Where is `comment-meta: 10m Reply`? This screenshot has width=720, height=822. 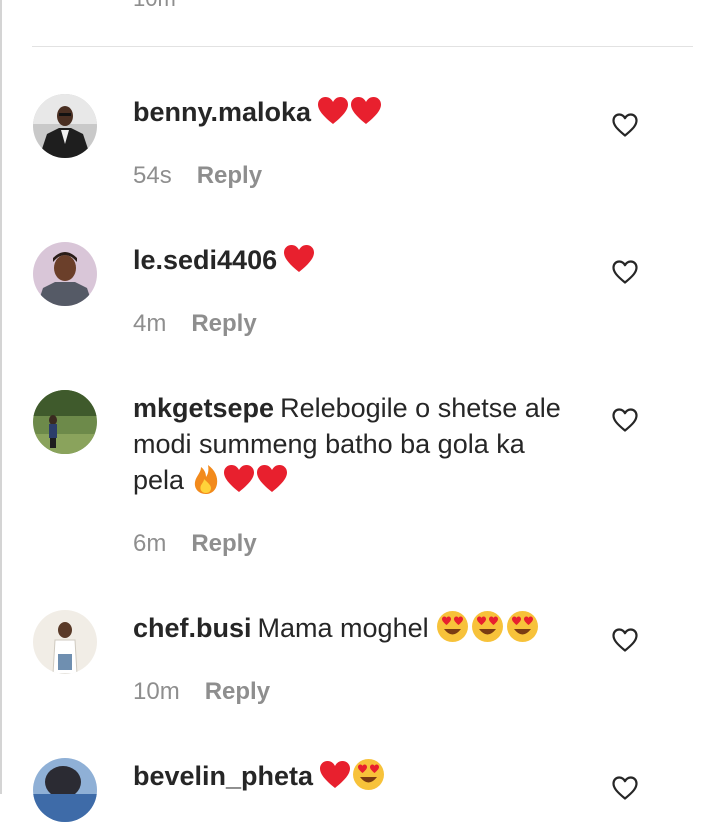
comment-meta: 10m Reply is located at coordinates (201, 692).